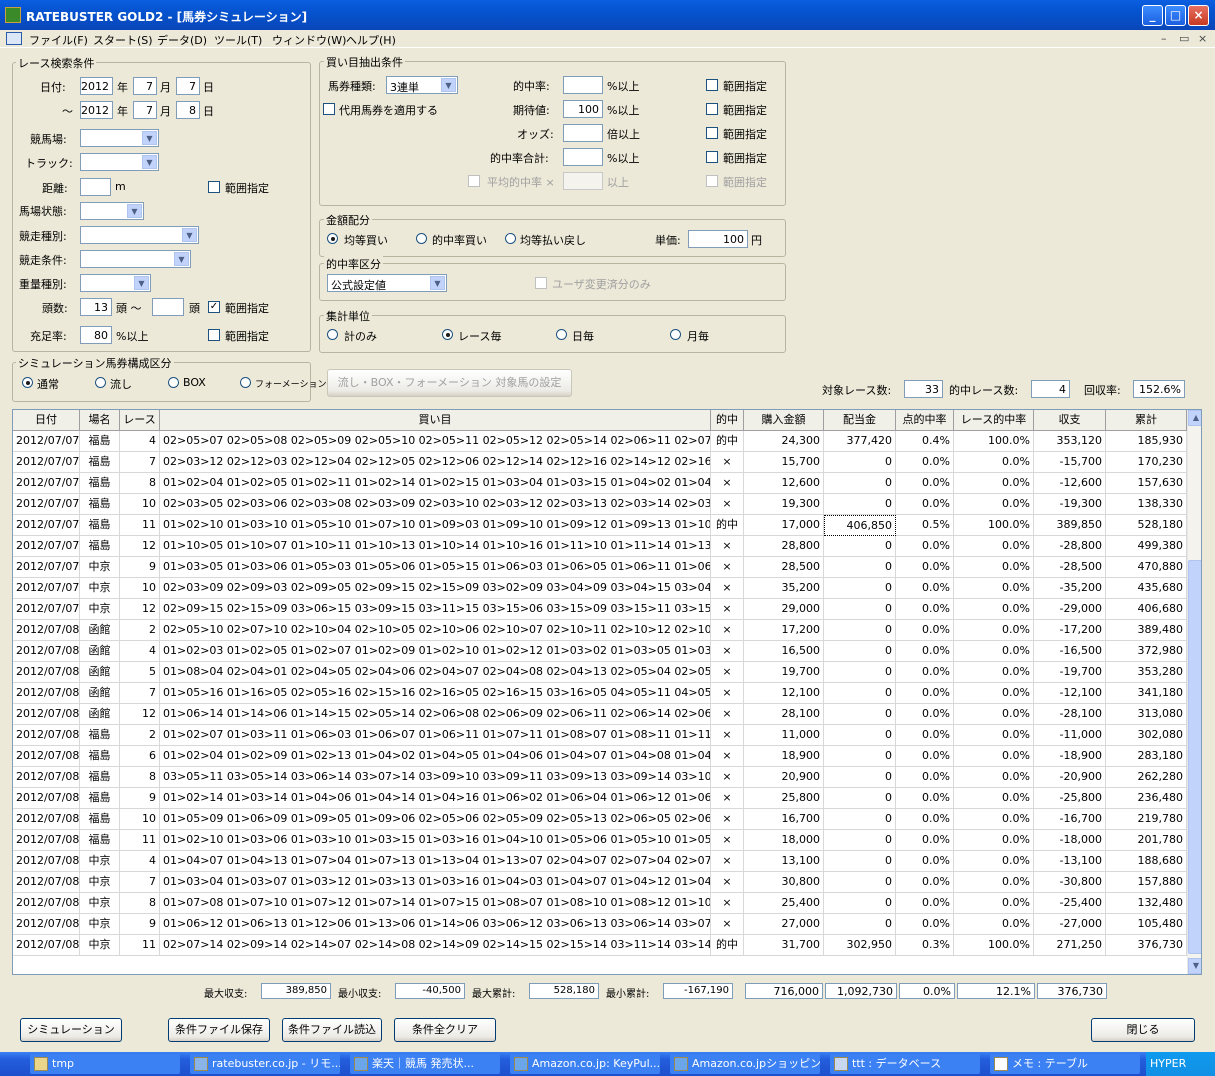  What do you see at coordinates (422, 85) in the screenshot?
I see `ticket-select: 3連単 ▼` at bounding box center [422, 85].